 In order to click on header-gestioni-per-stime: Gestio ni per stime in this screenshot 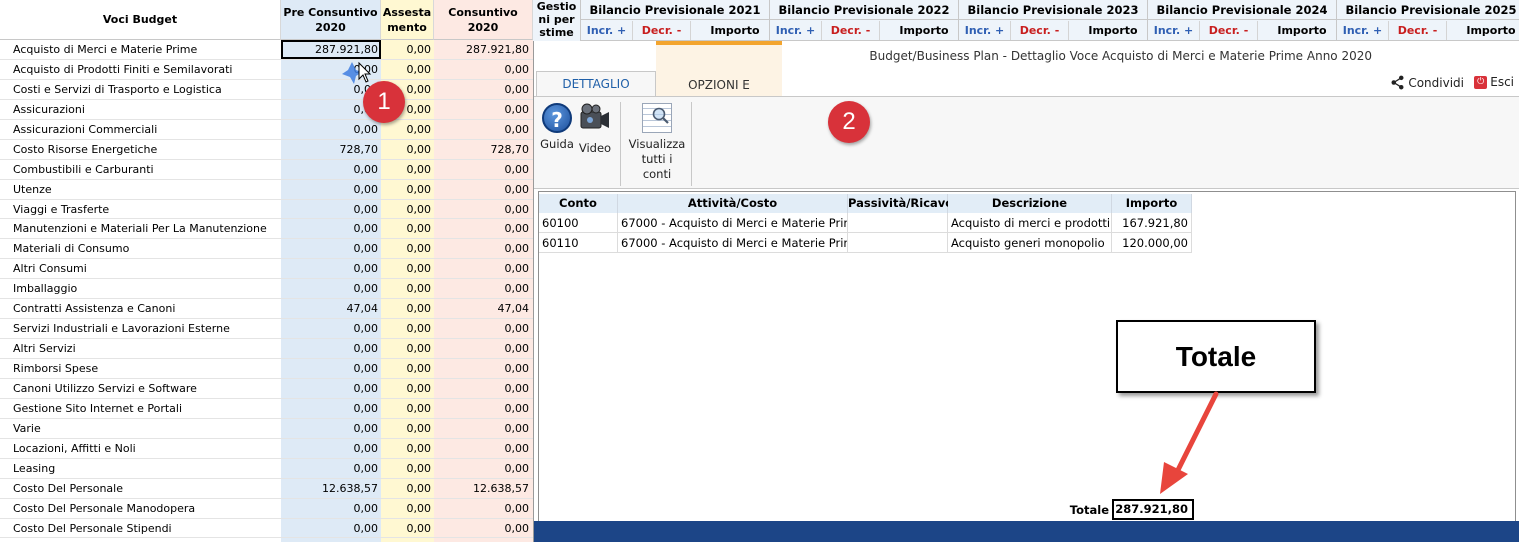, I will do `click(557, 20)`.